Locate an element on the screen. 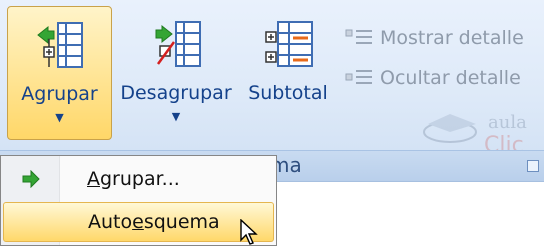  menu-item-autoesquema: Autoesquema is located at coordinates (138, 222).